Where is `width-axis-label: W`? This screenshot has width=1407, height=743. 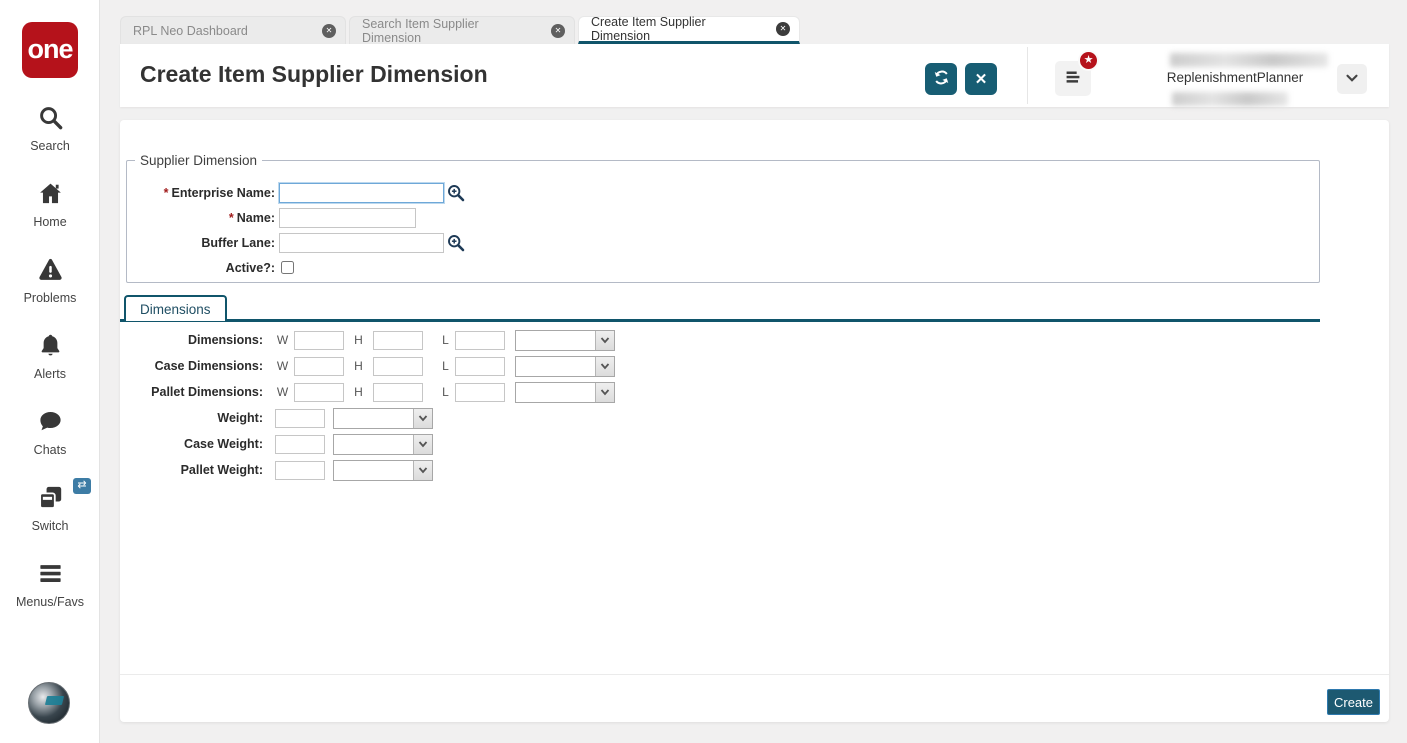
width-axis-label: W is located at coordinates (282, 366).